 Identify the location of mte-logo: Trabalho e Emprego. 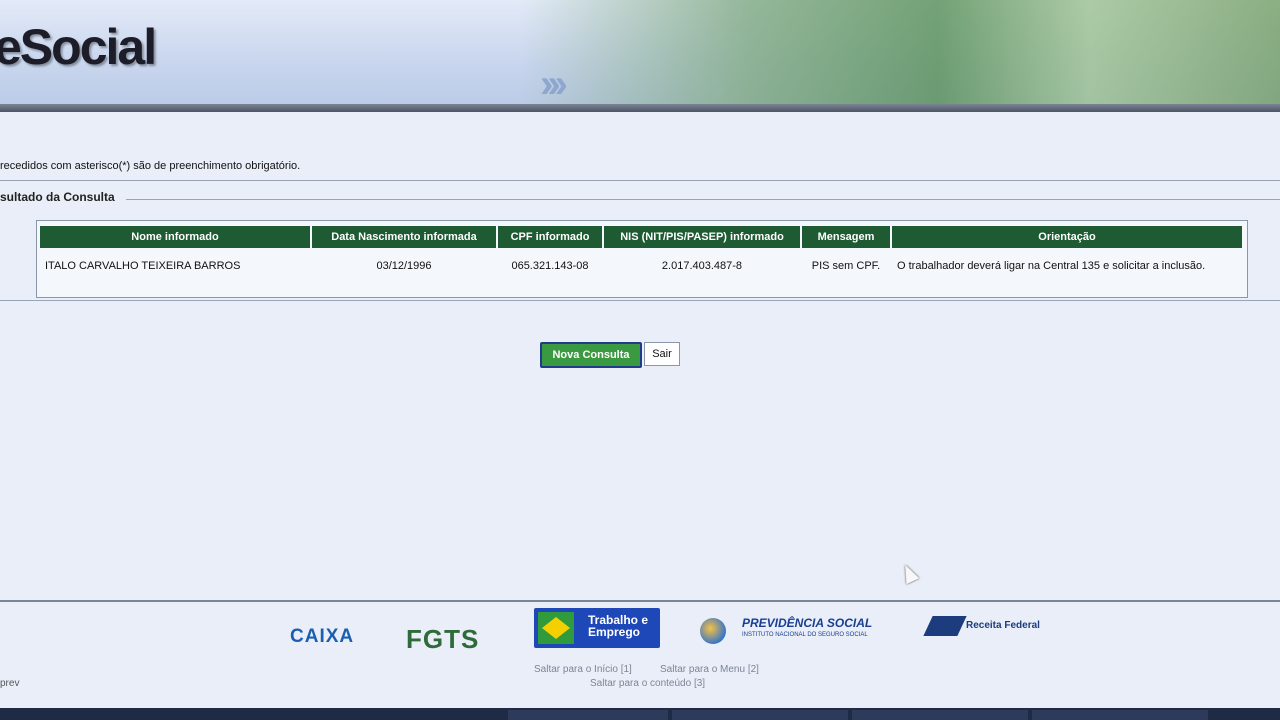
(597, 628).